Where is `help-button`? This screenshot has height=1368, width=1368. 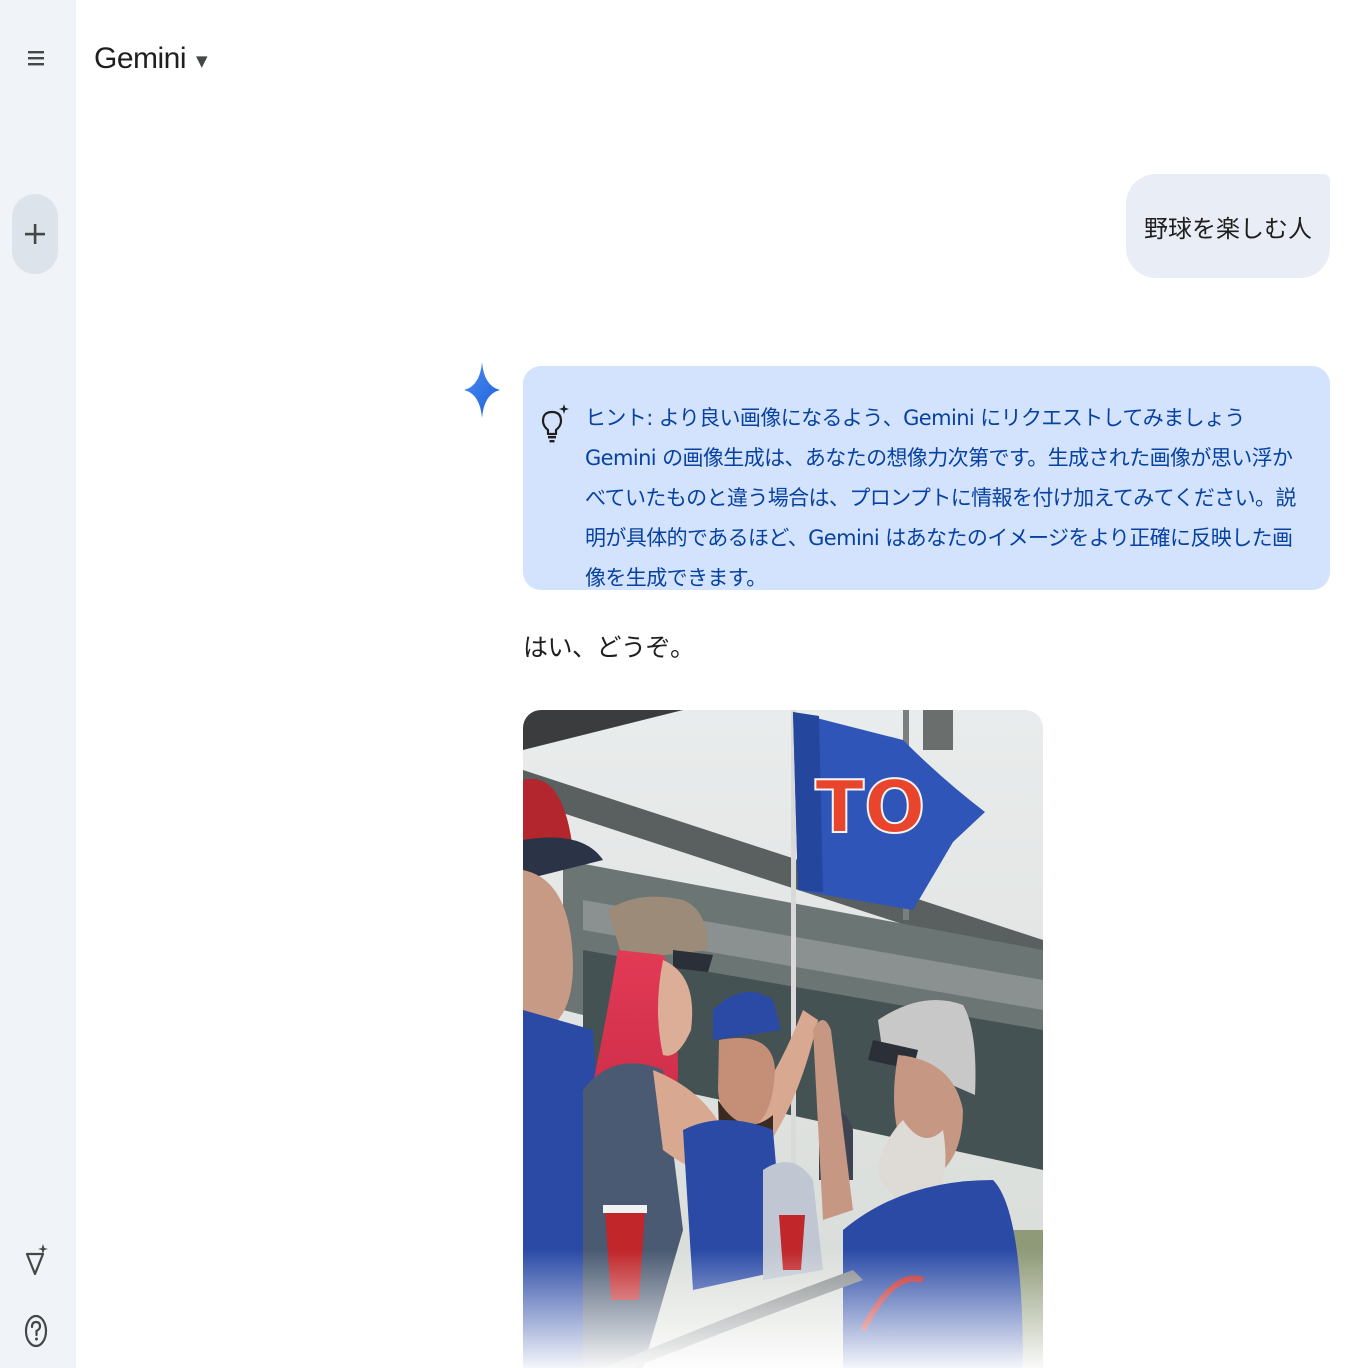 help-button is located at coordinates (36, 1331).